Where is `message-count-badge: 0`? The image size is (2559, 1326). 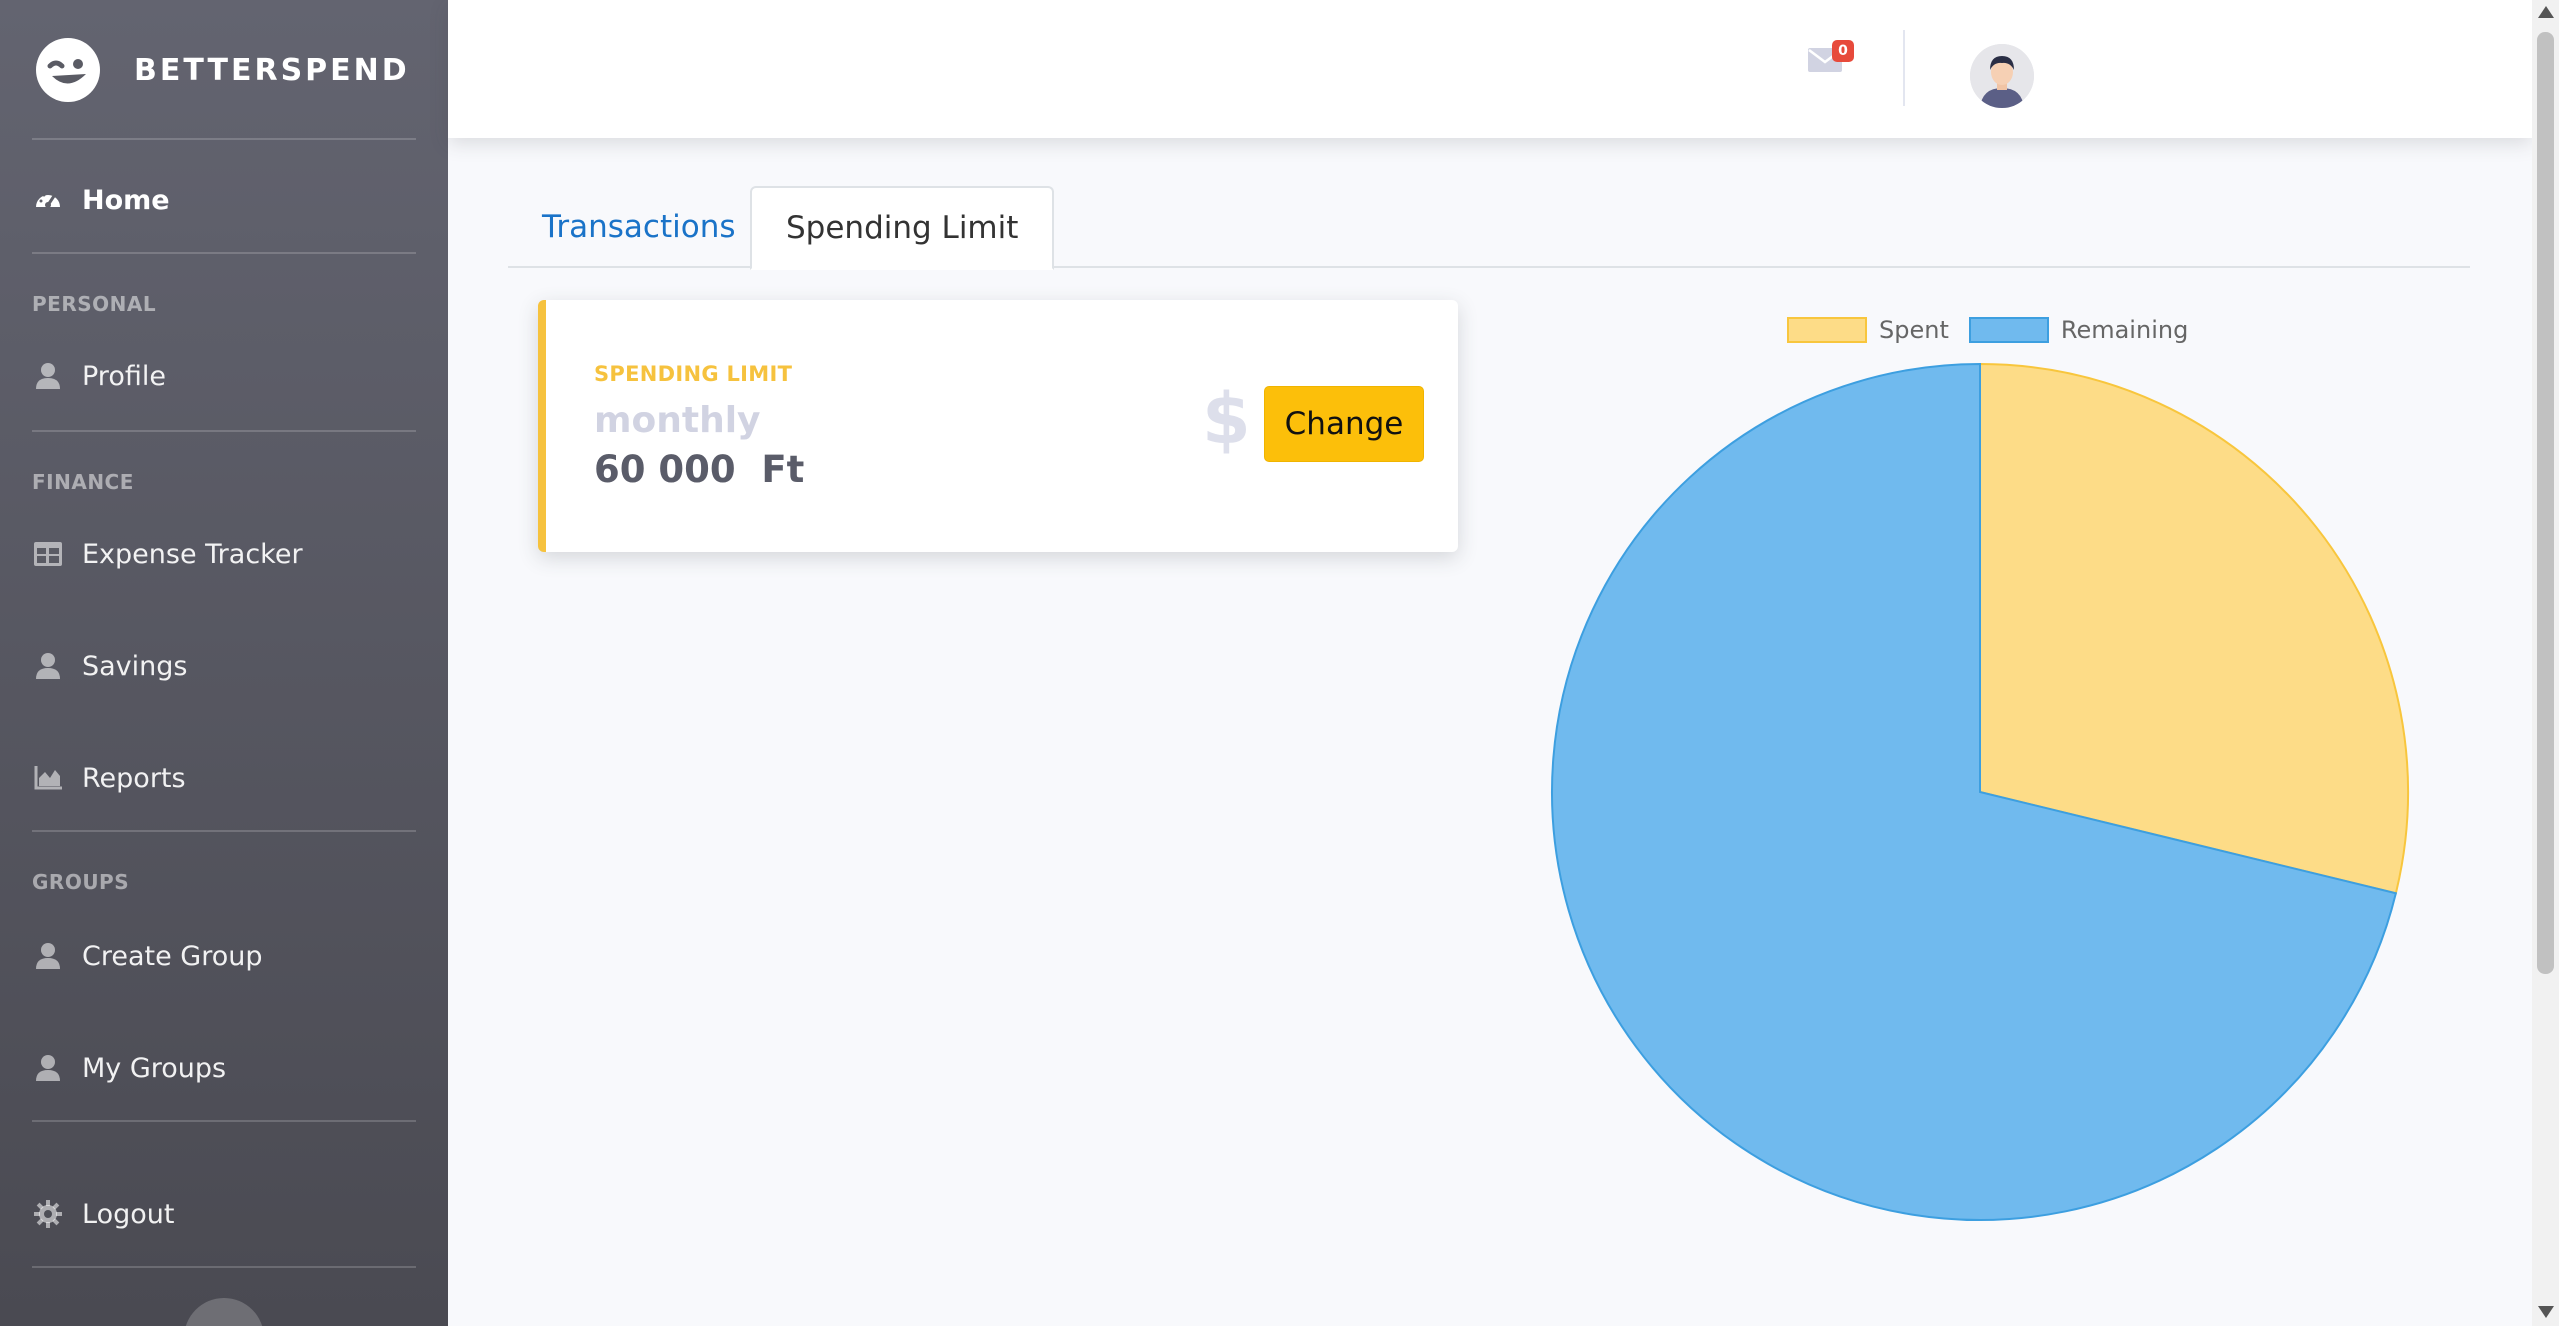 message-count-badge: 0 is located at coordinates (1843, 51).